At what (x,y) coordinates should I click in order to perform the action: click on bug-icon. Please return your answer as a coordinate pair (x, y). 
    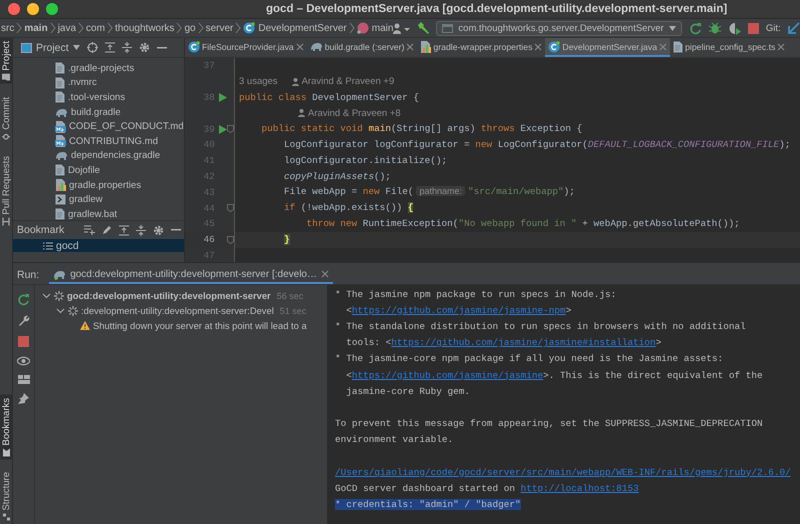
    Looking at the image, I should click on (714, 28).